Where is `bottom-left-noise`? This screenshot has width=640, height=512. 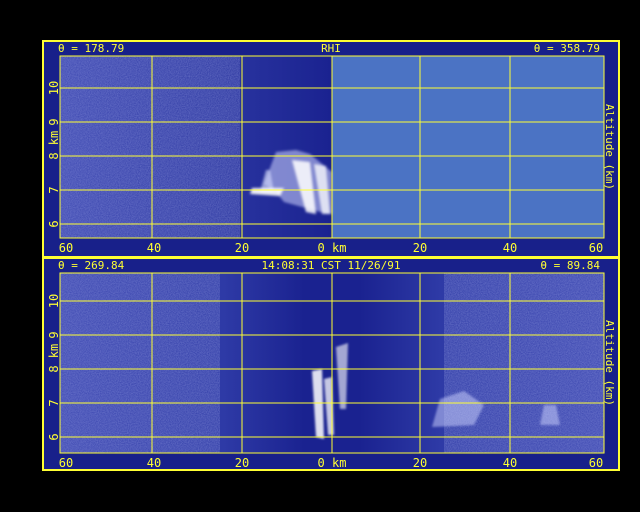 bottom-left-noise is located at coordinates (140, 363).